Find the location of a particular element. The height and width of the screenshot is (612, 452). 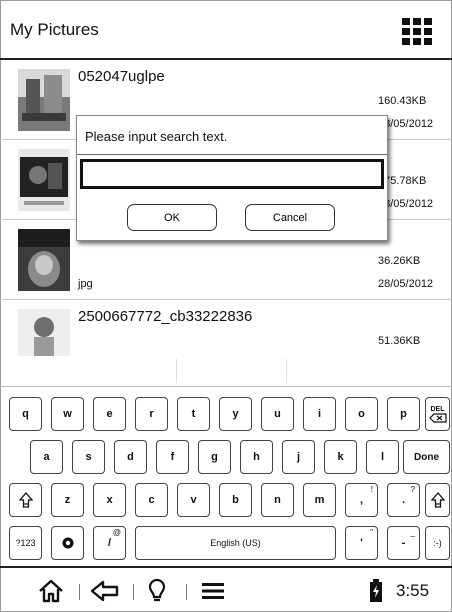

key-apostrophe-alt: " is located at coordinates (371, 532).